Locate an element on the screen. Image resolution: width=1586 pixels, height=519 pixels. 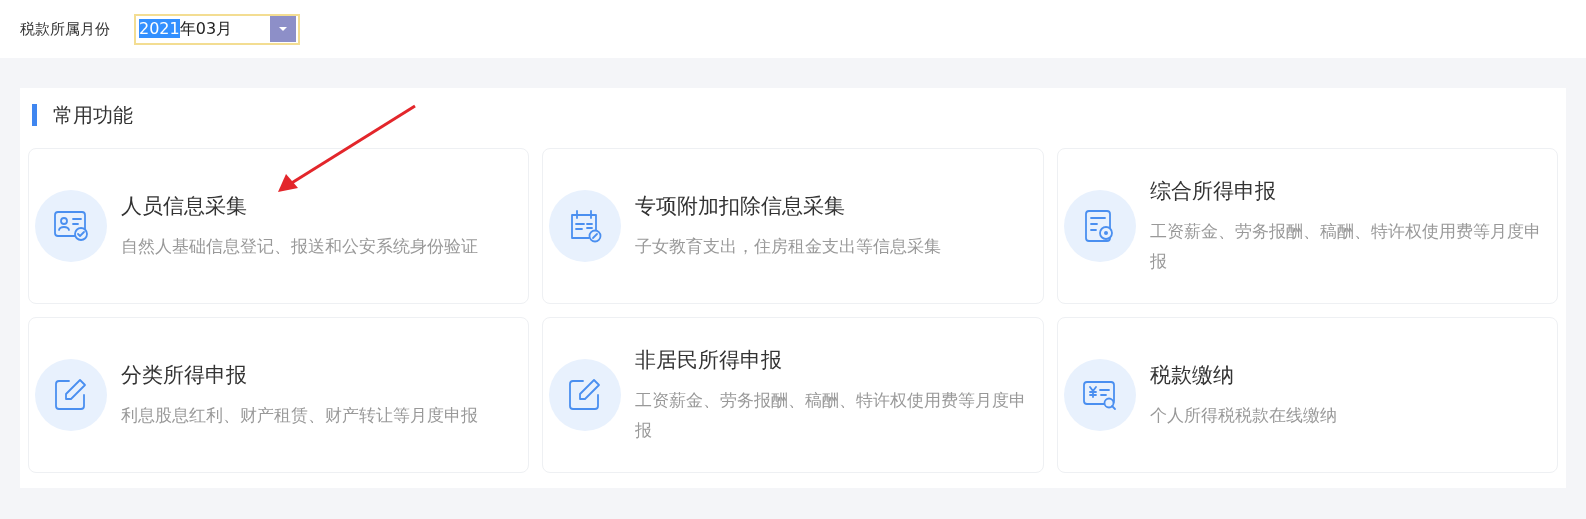
dropdown-button is located at coordinates (283, 29).